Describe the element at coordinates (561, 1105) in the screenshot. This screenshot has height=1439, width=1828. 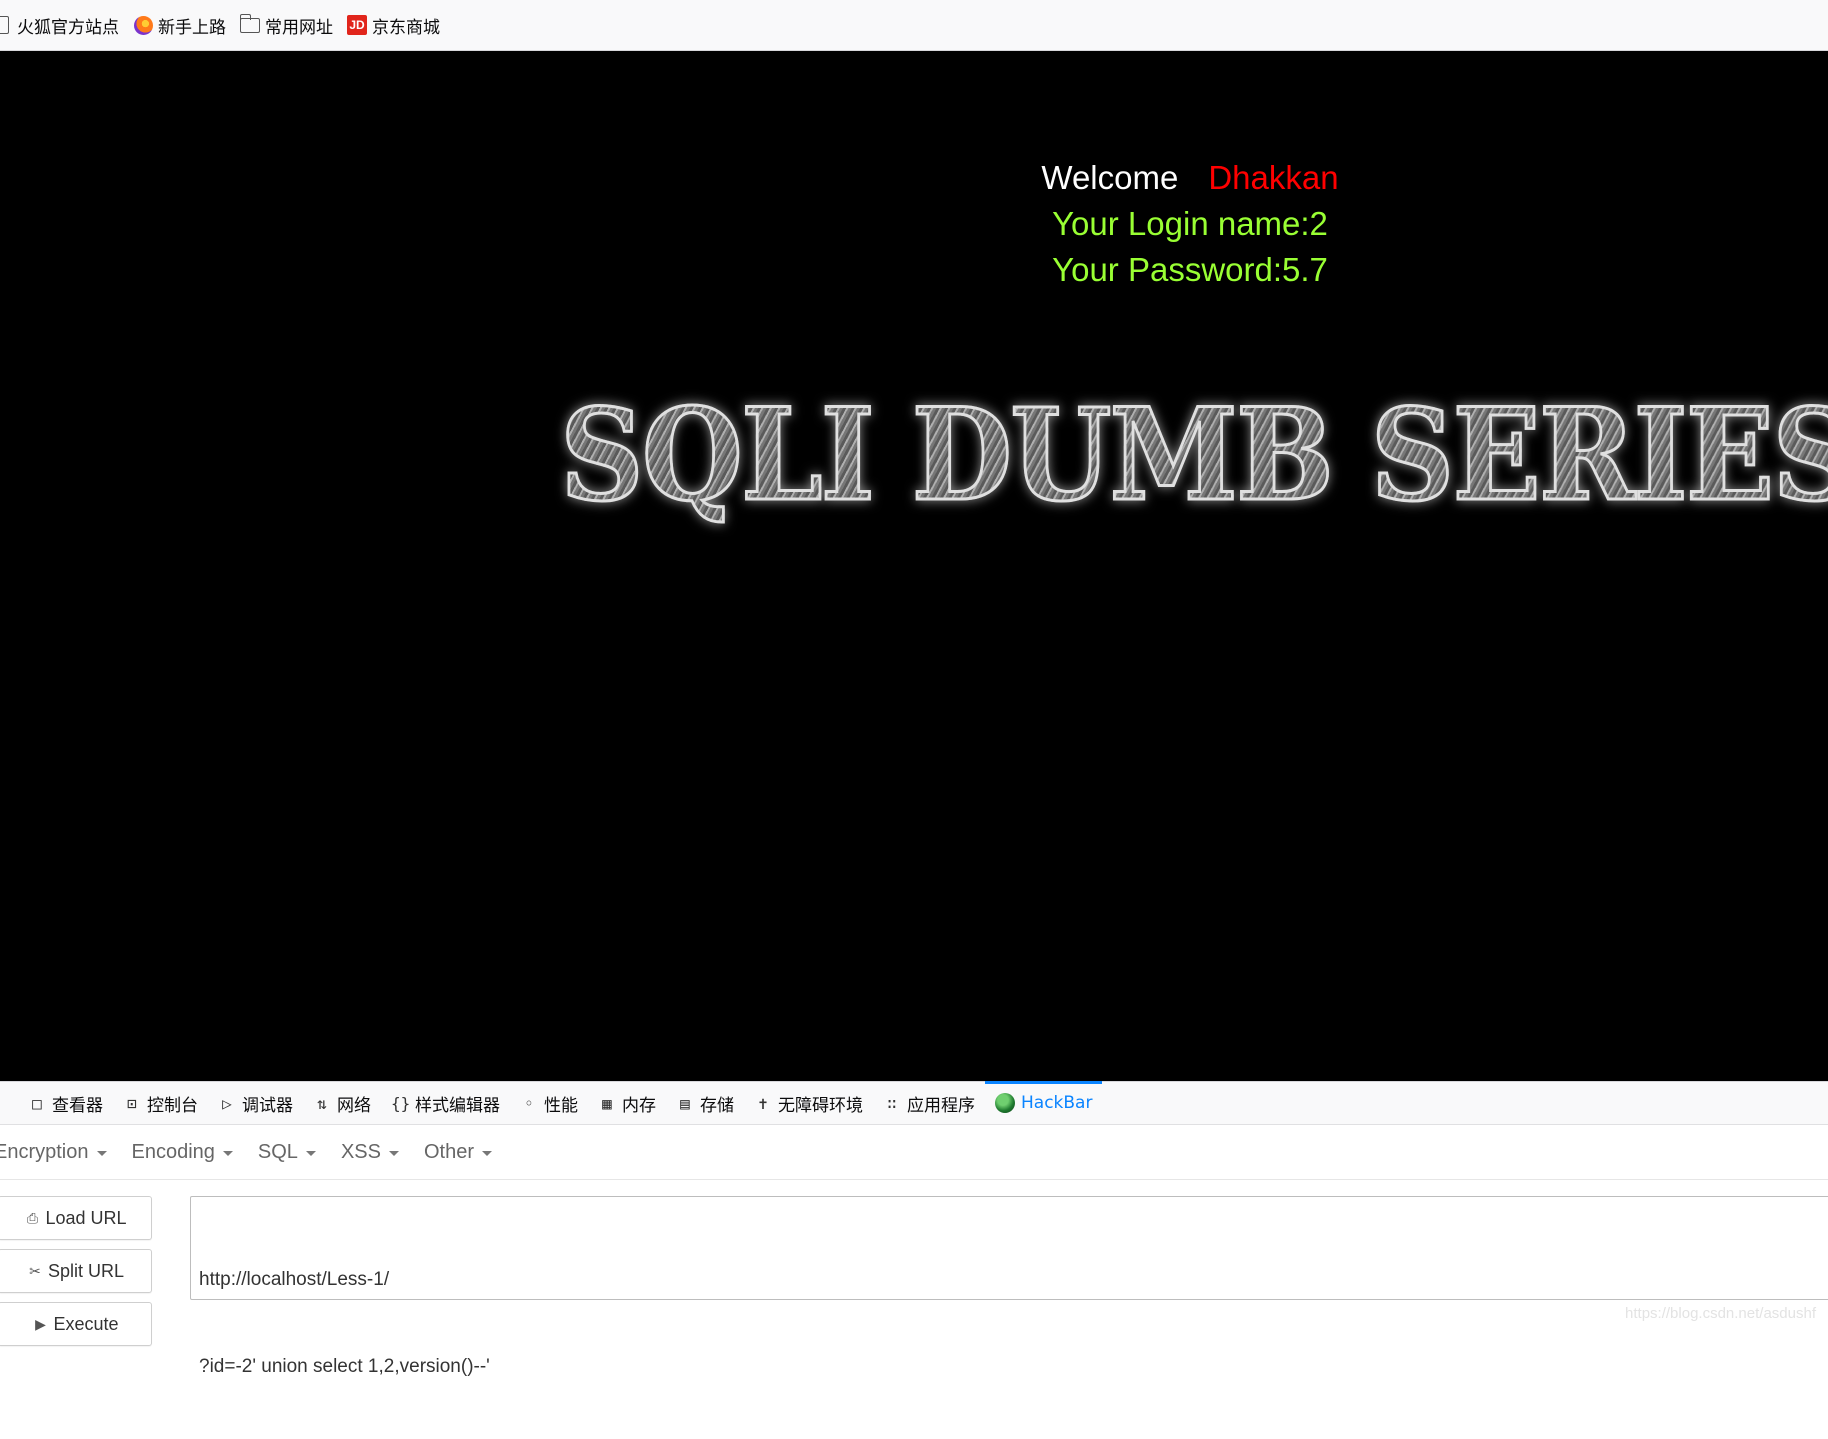
I see `tab-label: 性能` at that location.